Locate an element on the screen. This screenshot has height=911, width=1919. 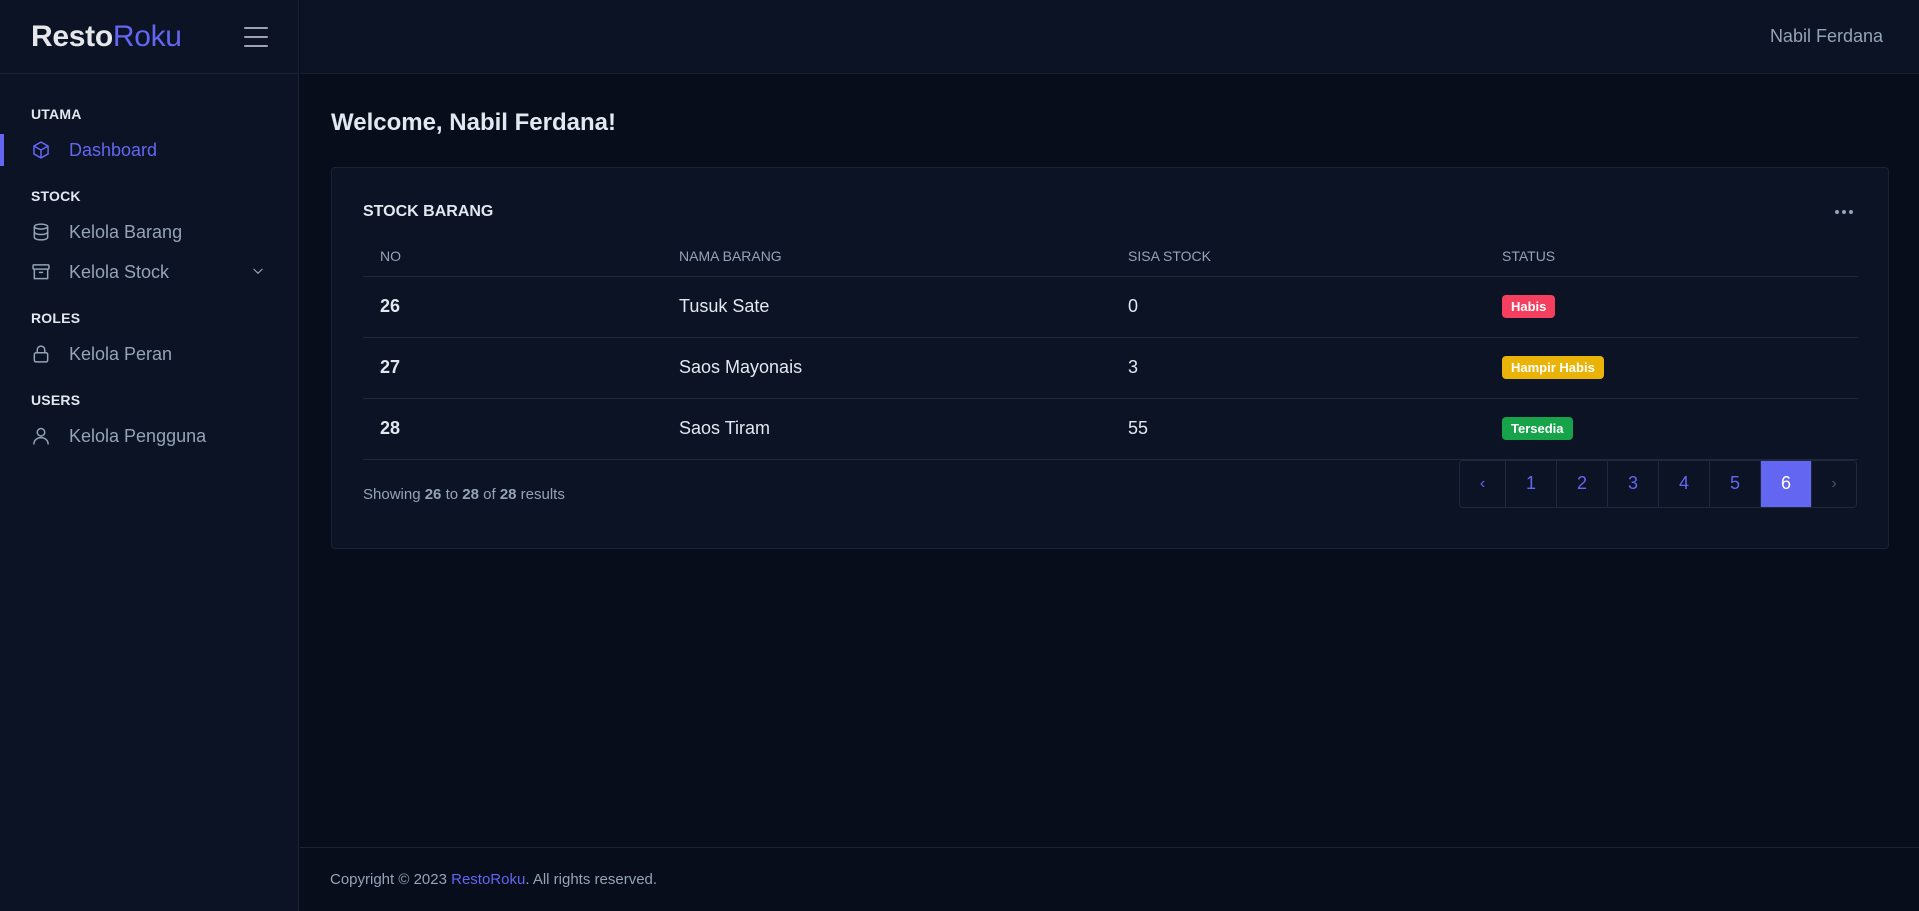
page-button-4: 4 is located at coordinates (1683, 483).